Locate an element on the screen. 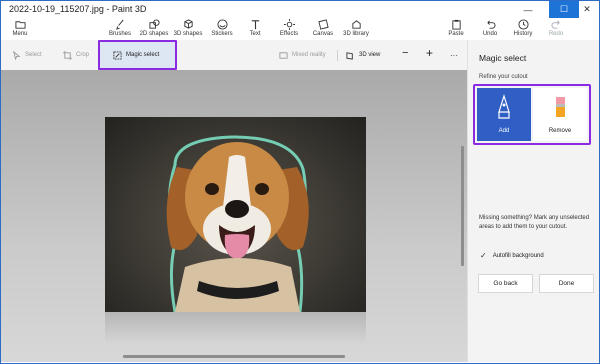  history-button: History is located at coordinates (523, 29).